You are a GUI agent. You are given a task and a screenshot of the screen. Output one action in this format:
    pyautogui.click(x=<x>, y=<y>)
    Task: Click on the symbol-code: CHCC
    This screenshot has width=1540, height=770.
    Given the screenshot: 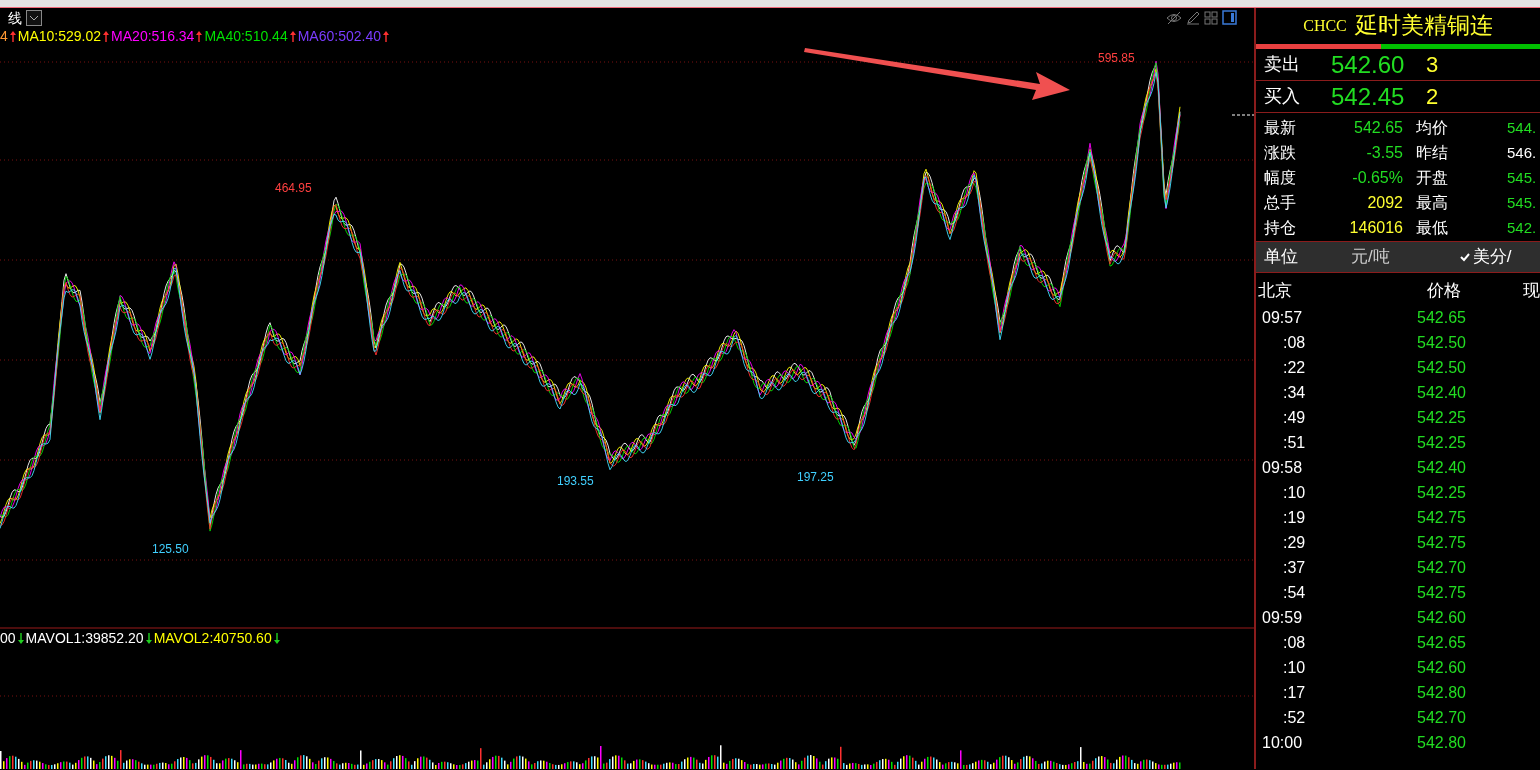 What is the action you would take?
    pyautogui.click(x=1325, y=26)
    